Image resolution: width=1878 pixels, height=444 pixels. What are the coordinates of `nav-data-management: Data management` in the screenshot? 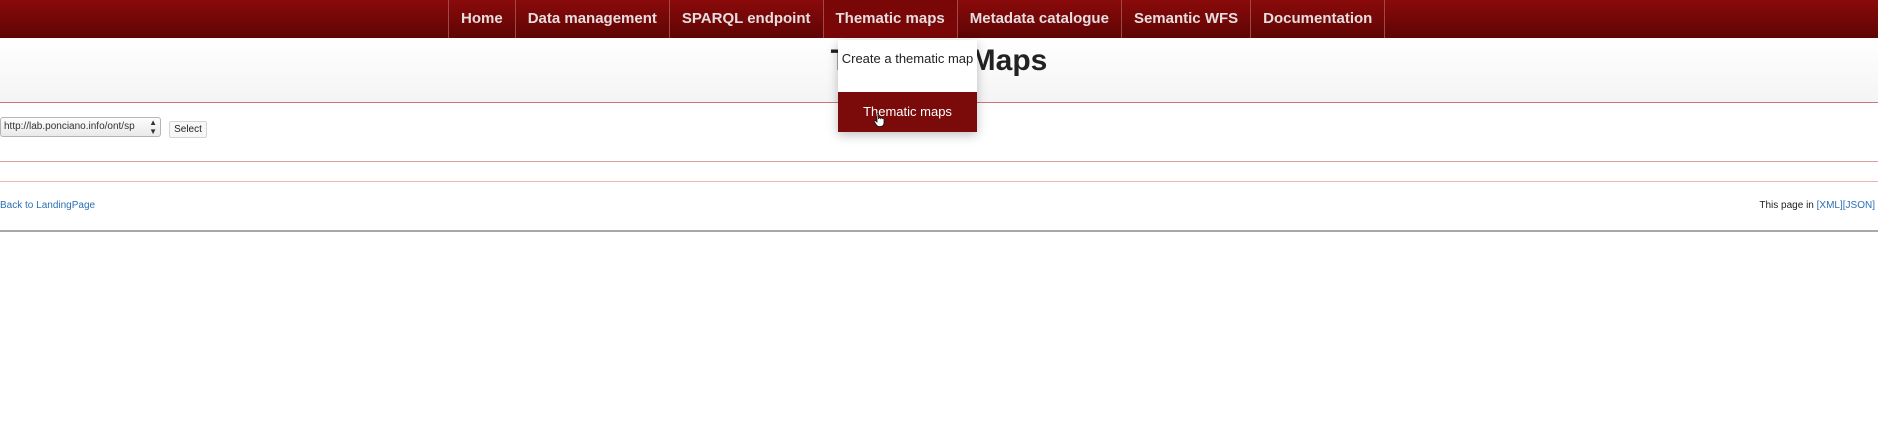 It's located at (591, 19).